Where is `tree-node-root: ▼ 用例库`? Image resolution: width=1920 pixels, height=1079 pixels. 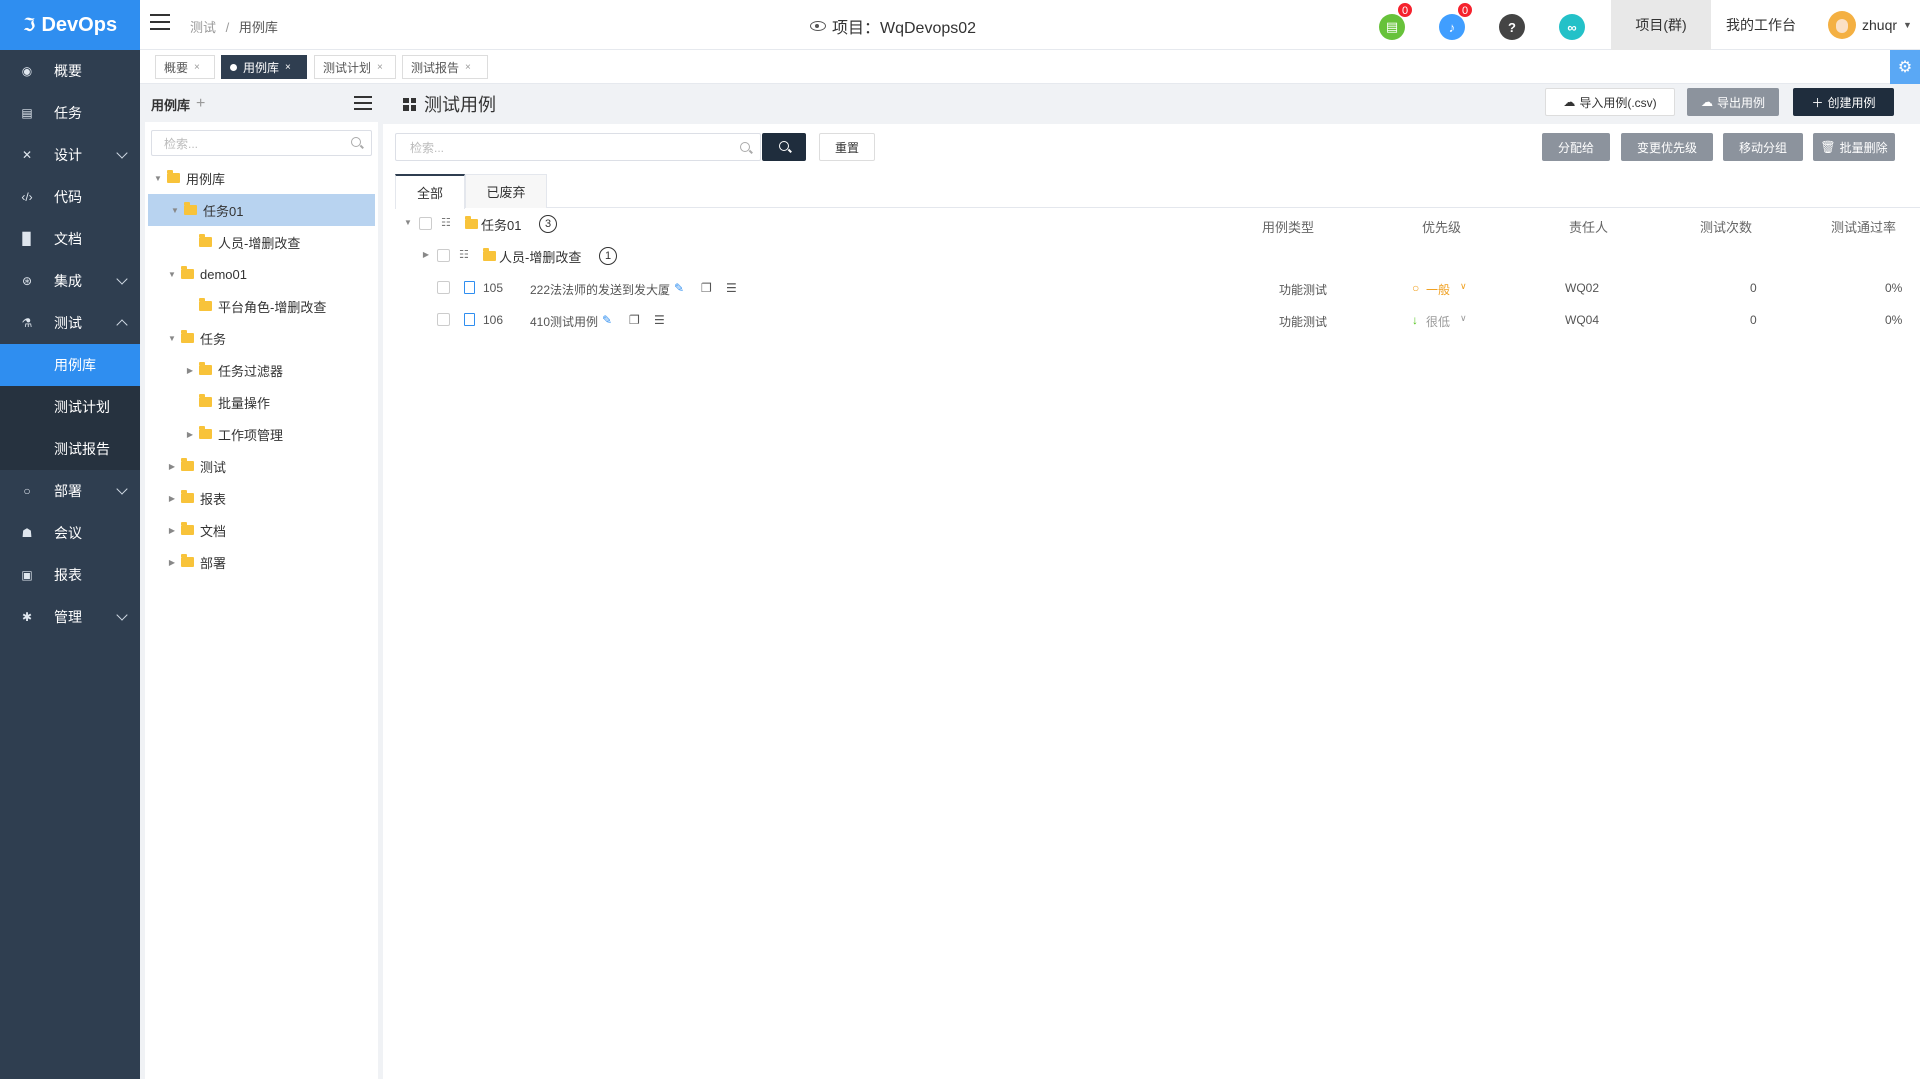 tree-node-root: ▼ 用例库 is located at coordinates (261, 178).